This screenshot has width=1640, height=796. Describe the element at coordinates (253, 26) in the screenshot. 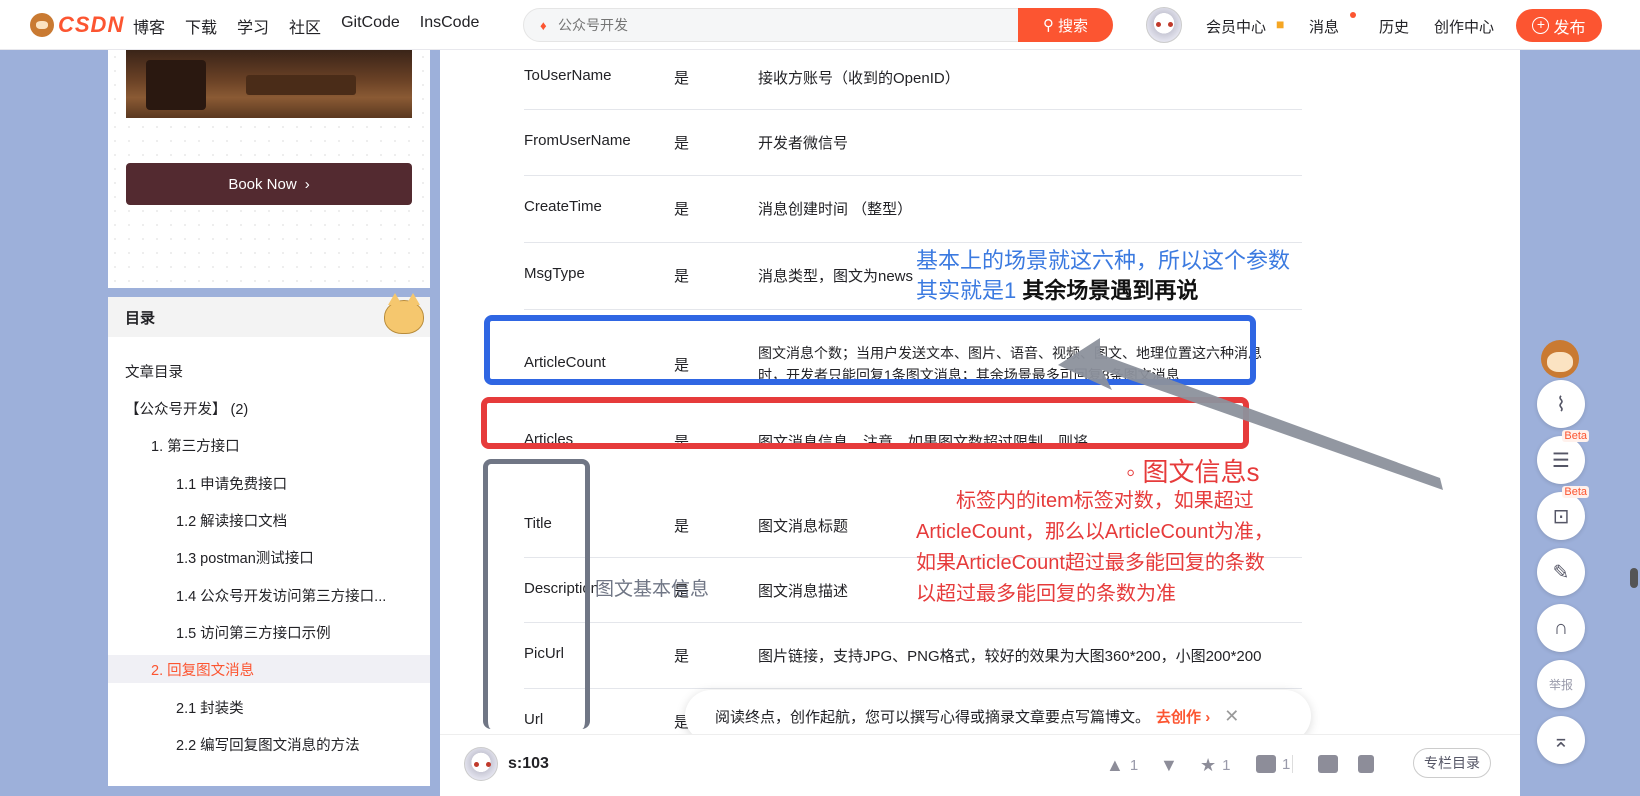

I see `nav-link-learn: 学习` at that location.